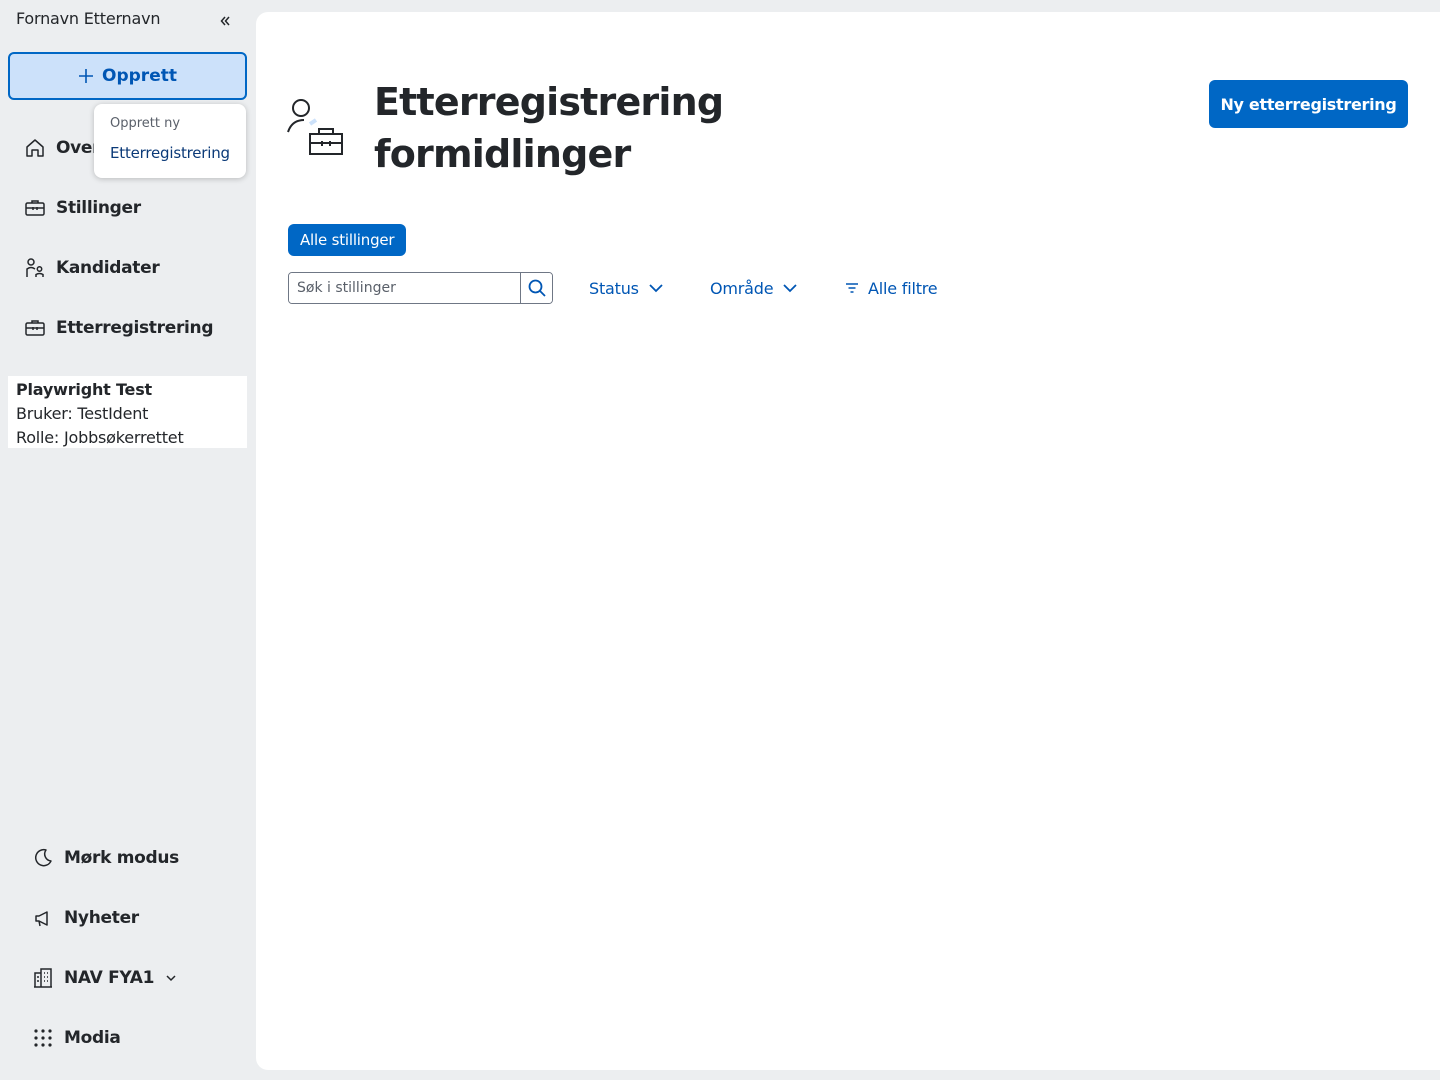  I want to click on create-popover: Opprett ny Etterregistrering, so click(170, 141).